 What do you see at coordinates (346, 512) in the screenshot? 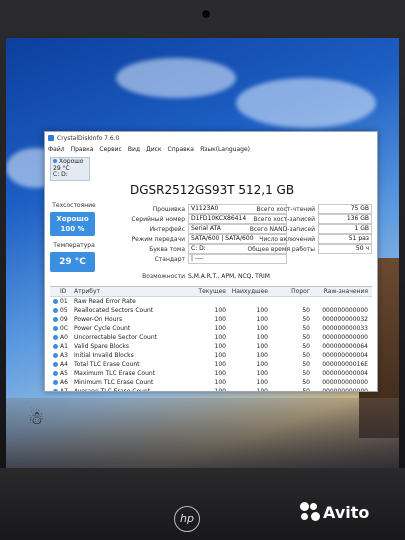
I see `avito-text: Avito` at bounding box center [346, 512].